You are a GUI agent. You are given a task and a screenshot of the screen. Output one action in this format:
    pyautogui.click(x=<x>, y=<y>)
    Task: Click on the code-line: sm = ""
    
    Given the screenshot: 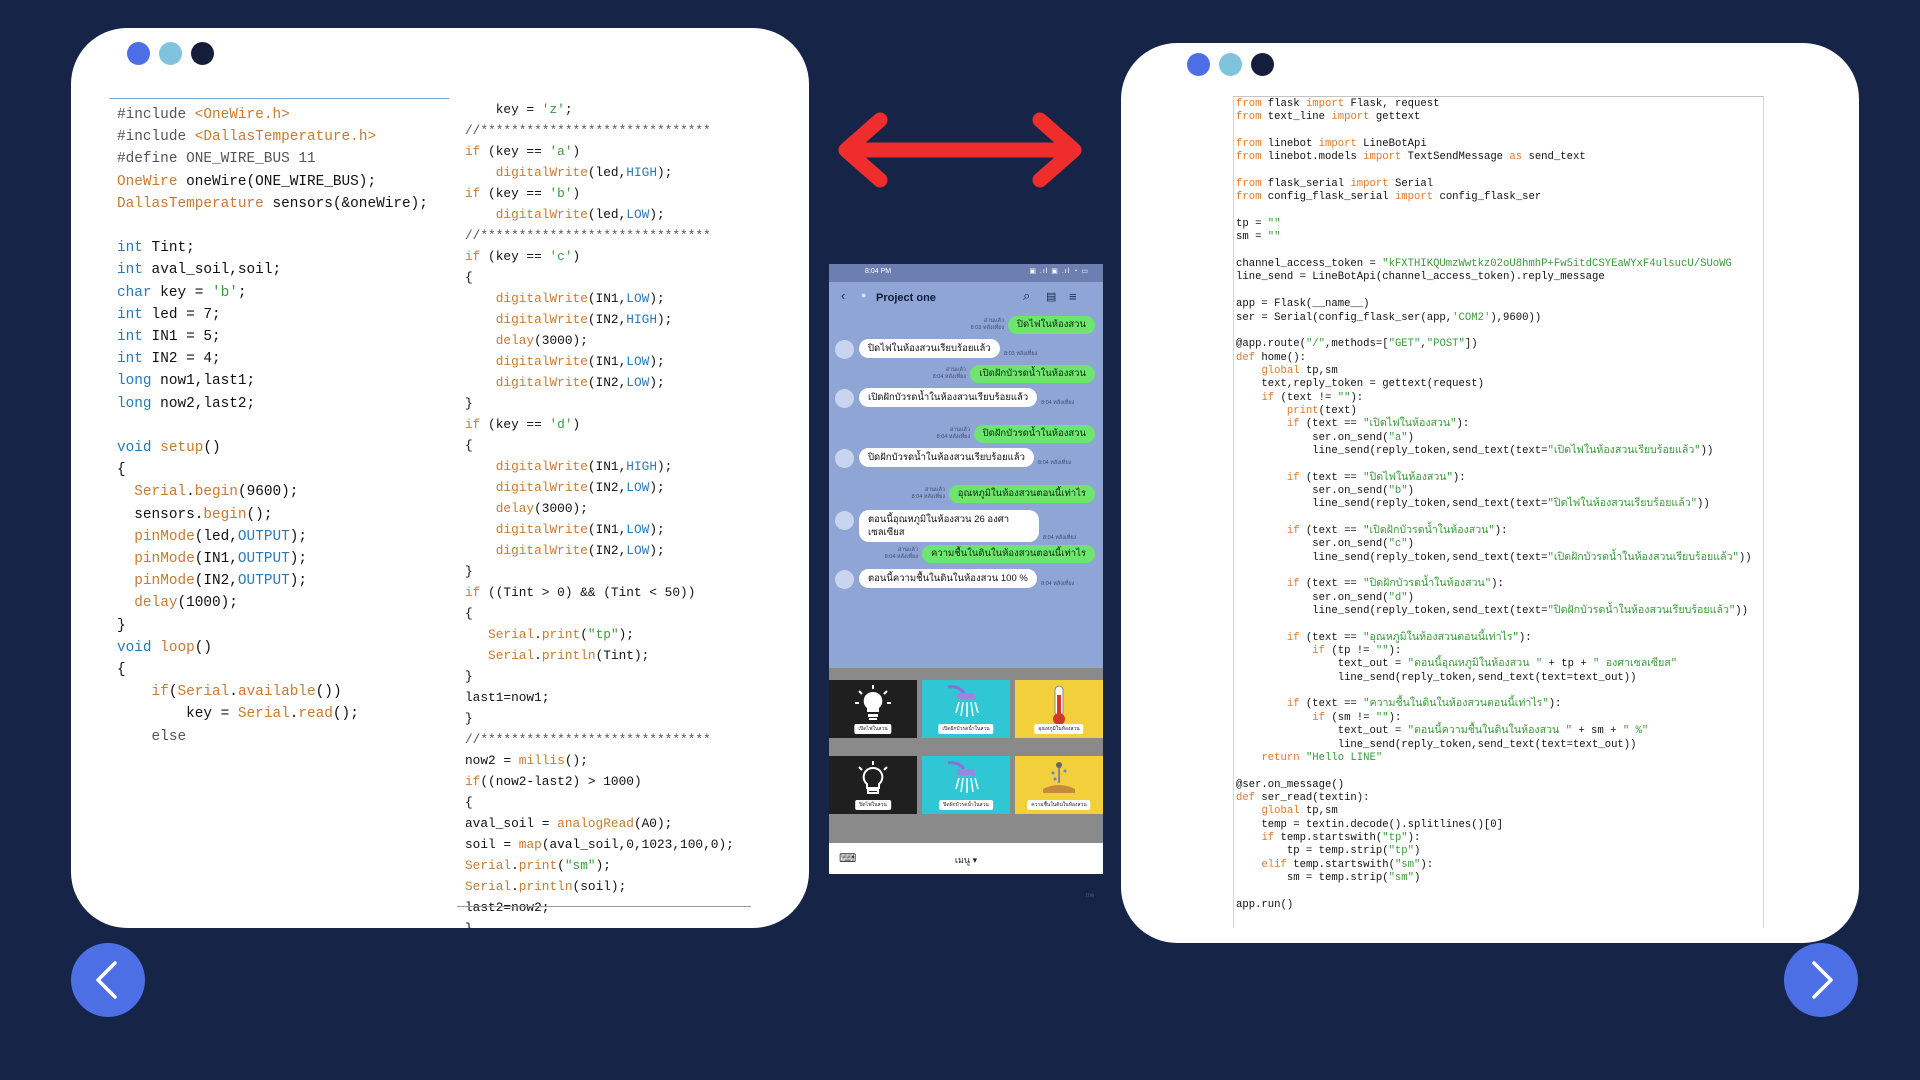 What is the action you would take?
    pyautogui.click(x=1494, y=237)
    